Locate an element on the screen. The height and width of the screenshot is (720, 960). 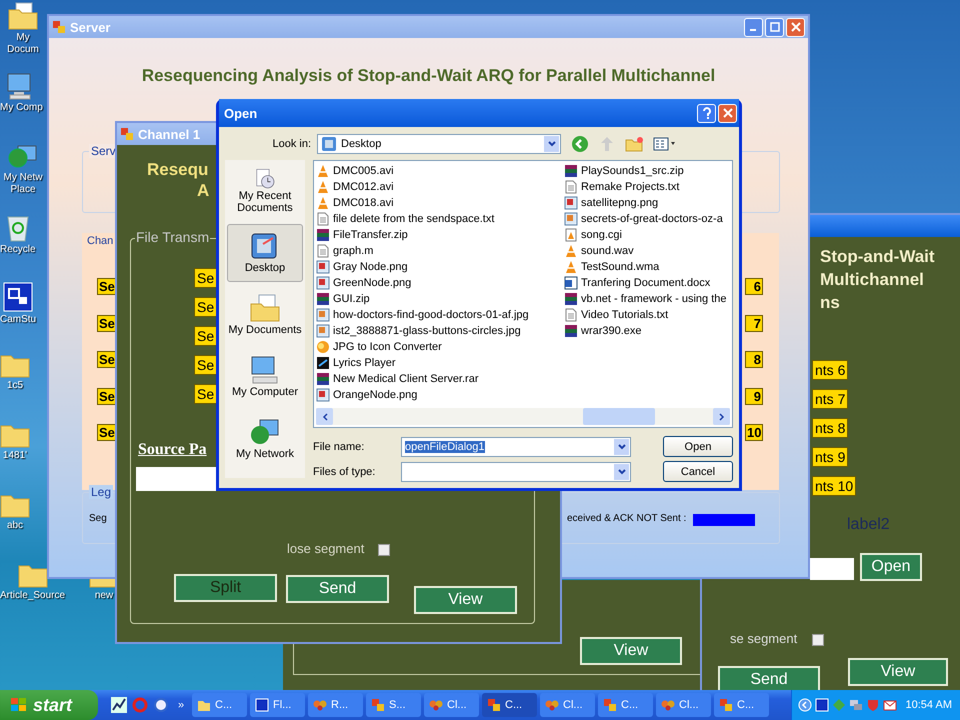
segment-label: 9 is located at coordinates (754, 396).